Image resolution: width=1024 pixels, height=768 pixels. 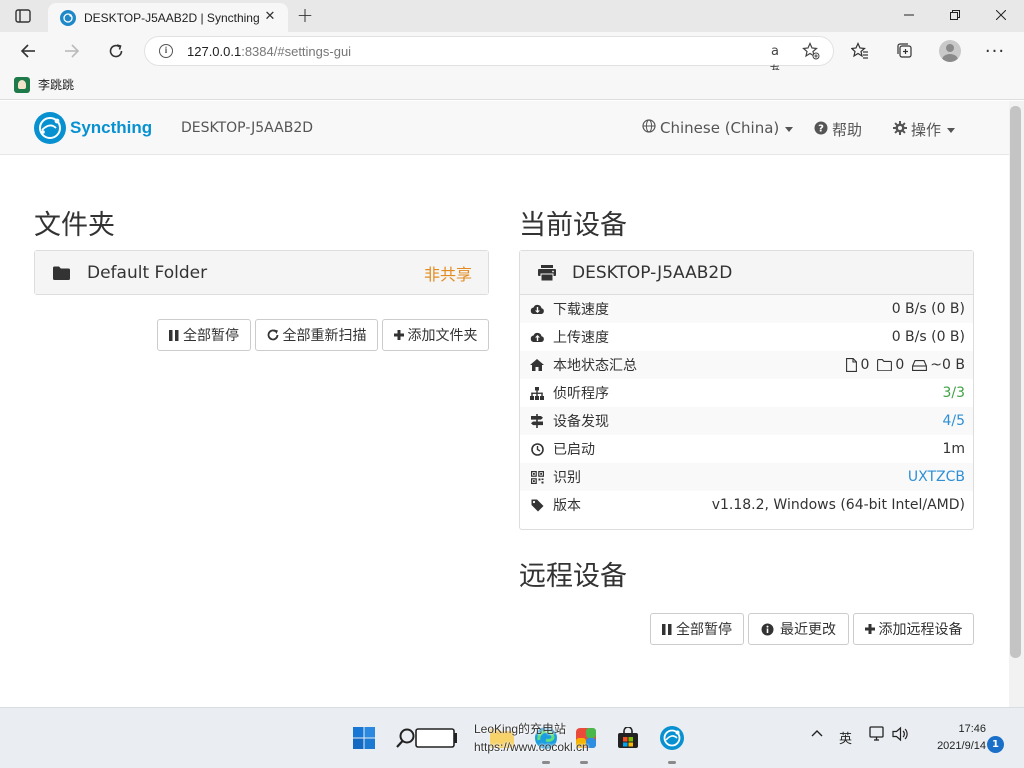 What do you see at coordinates (1015, 382) in the screenshot?
I see `page-scrollbar-thumb` at bounding box center [1015, 382].